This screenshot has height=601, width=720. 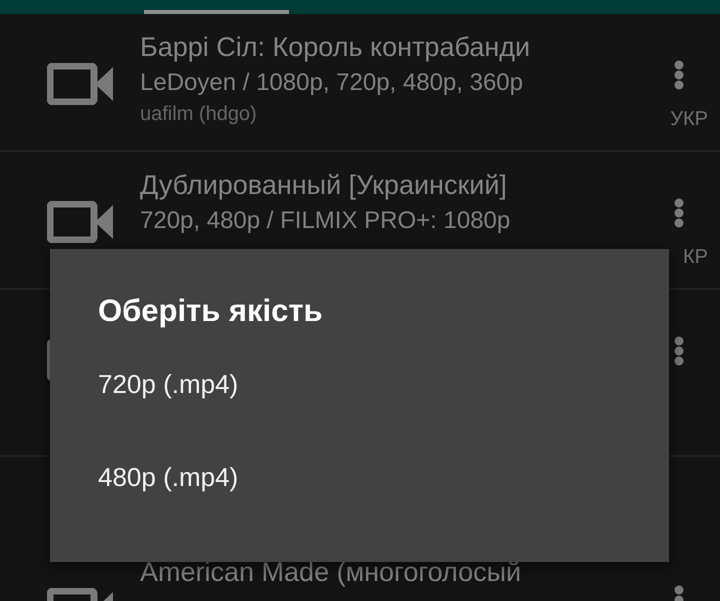 I want to click on item-subtitle: LeDoyen / 1080p, 720p, 480p, 360p, so click(x=332, y=83).